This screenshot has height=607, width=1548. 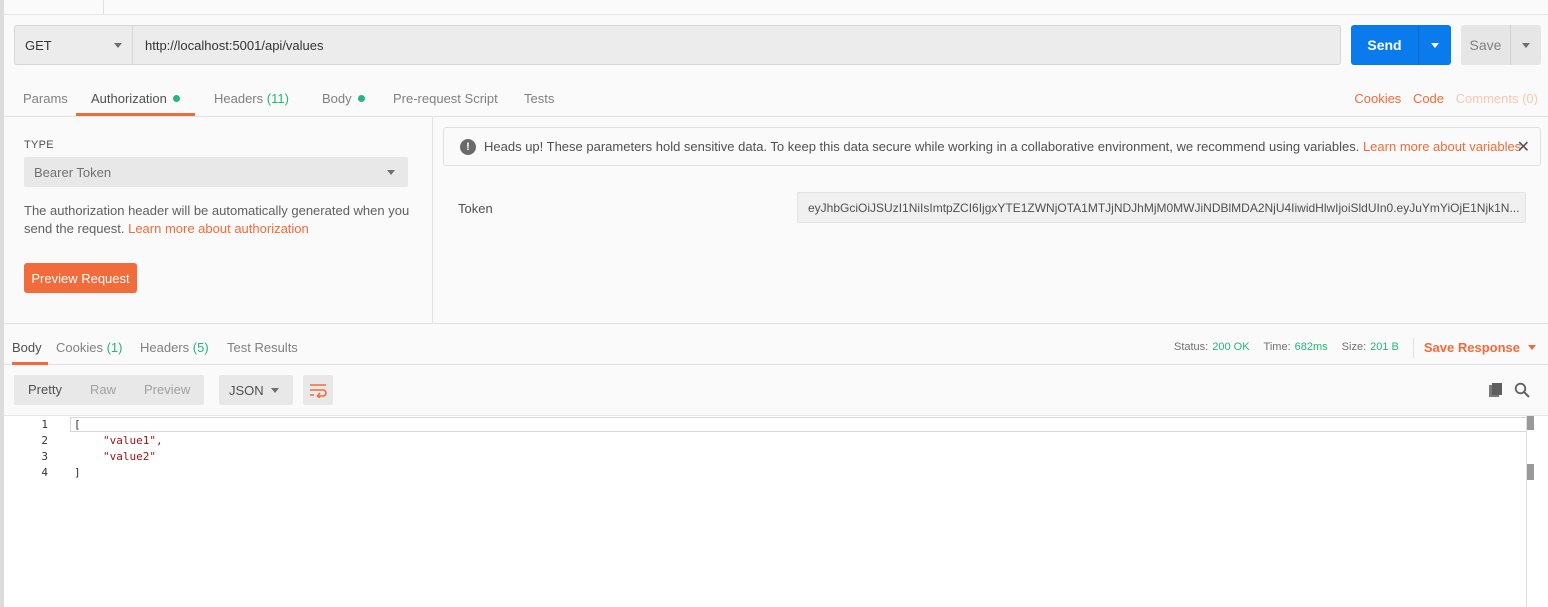 What do you see at coordinates (1497, 98) in the screenshot?
I see `comments-link: Comments (0)` at bounding box center [1497, 98].